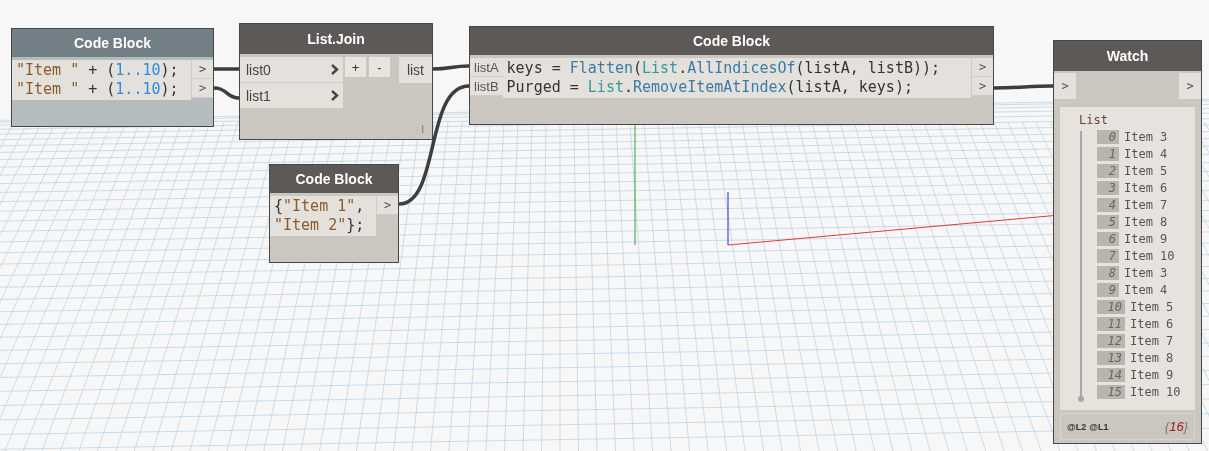 This screenshot has width=1209, height=451. I want to click on item-index: 9, so click(1108, 289).